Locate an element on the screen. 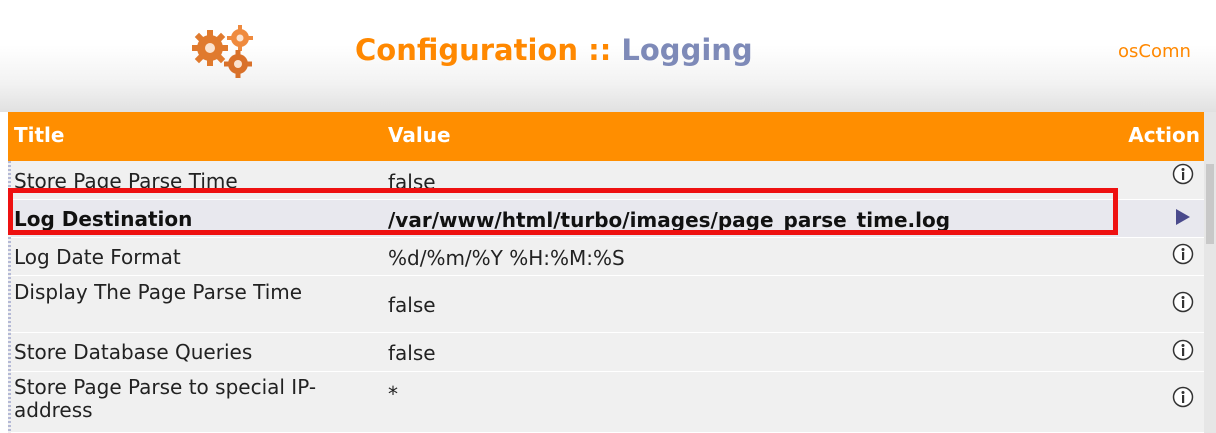 The width and height of the screenshot is (1216, 433). edit-arrow-button is located at coordinates (1183, 220).